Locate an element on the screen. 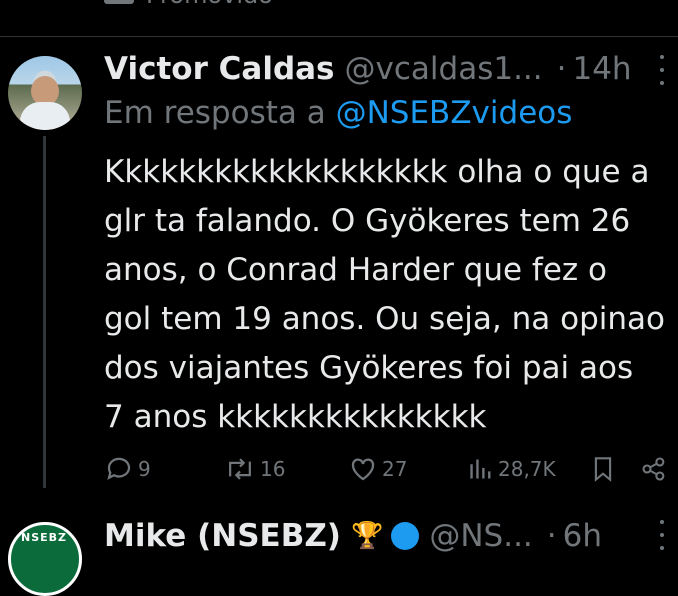  reply-mention-link: @NSEBZvideos is located at coordinates (454, 113).